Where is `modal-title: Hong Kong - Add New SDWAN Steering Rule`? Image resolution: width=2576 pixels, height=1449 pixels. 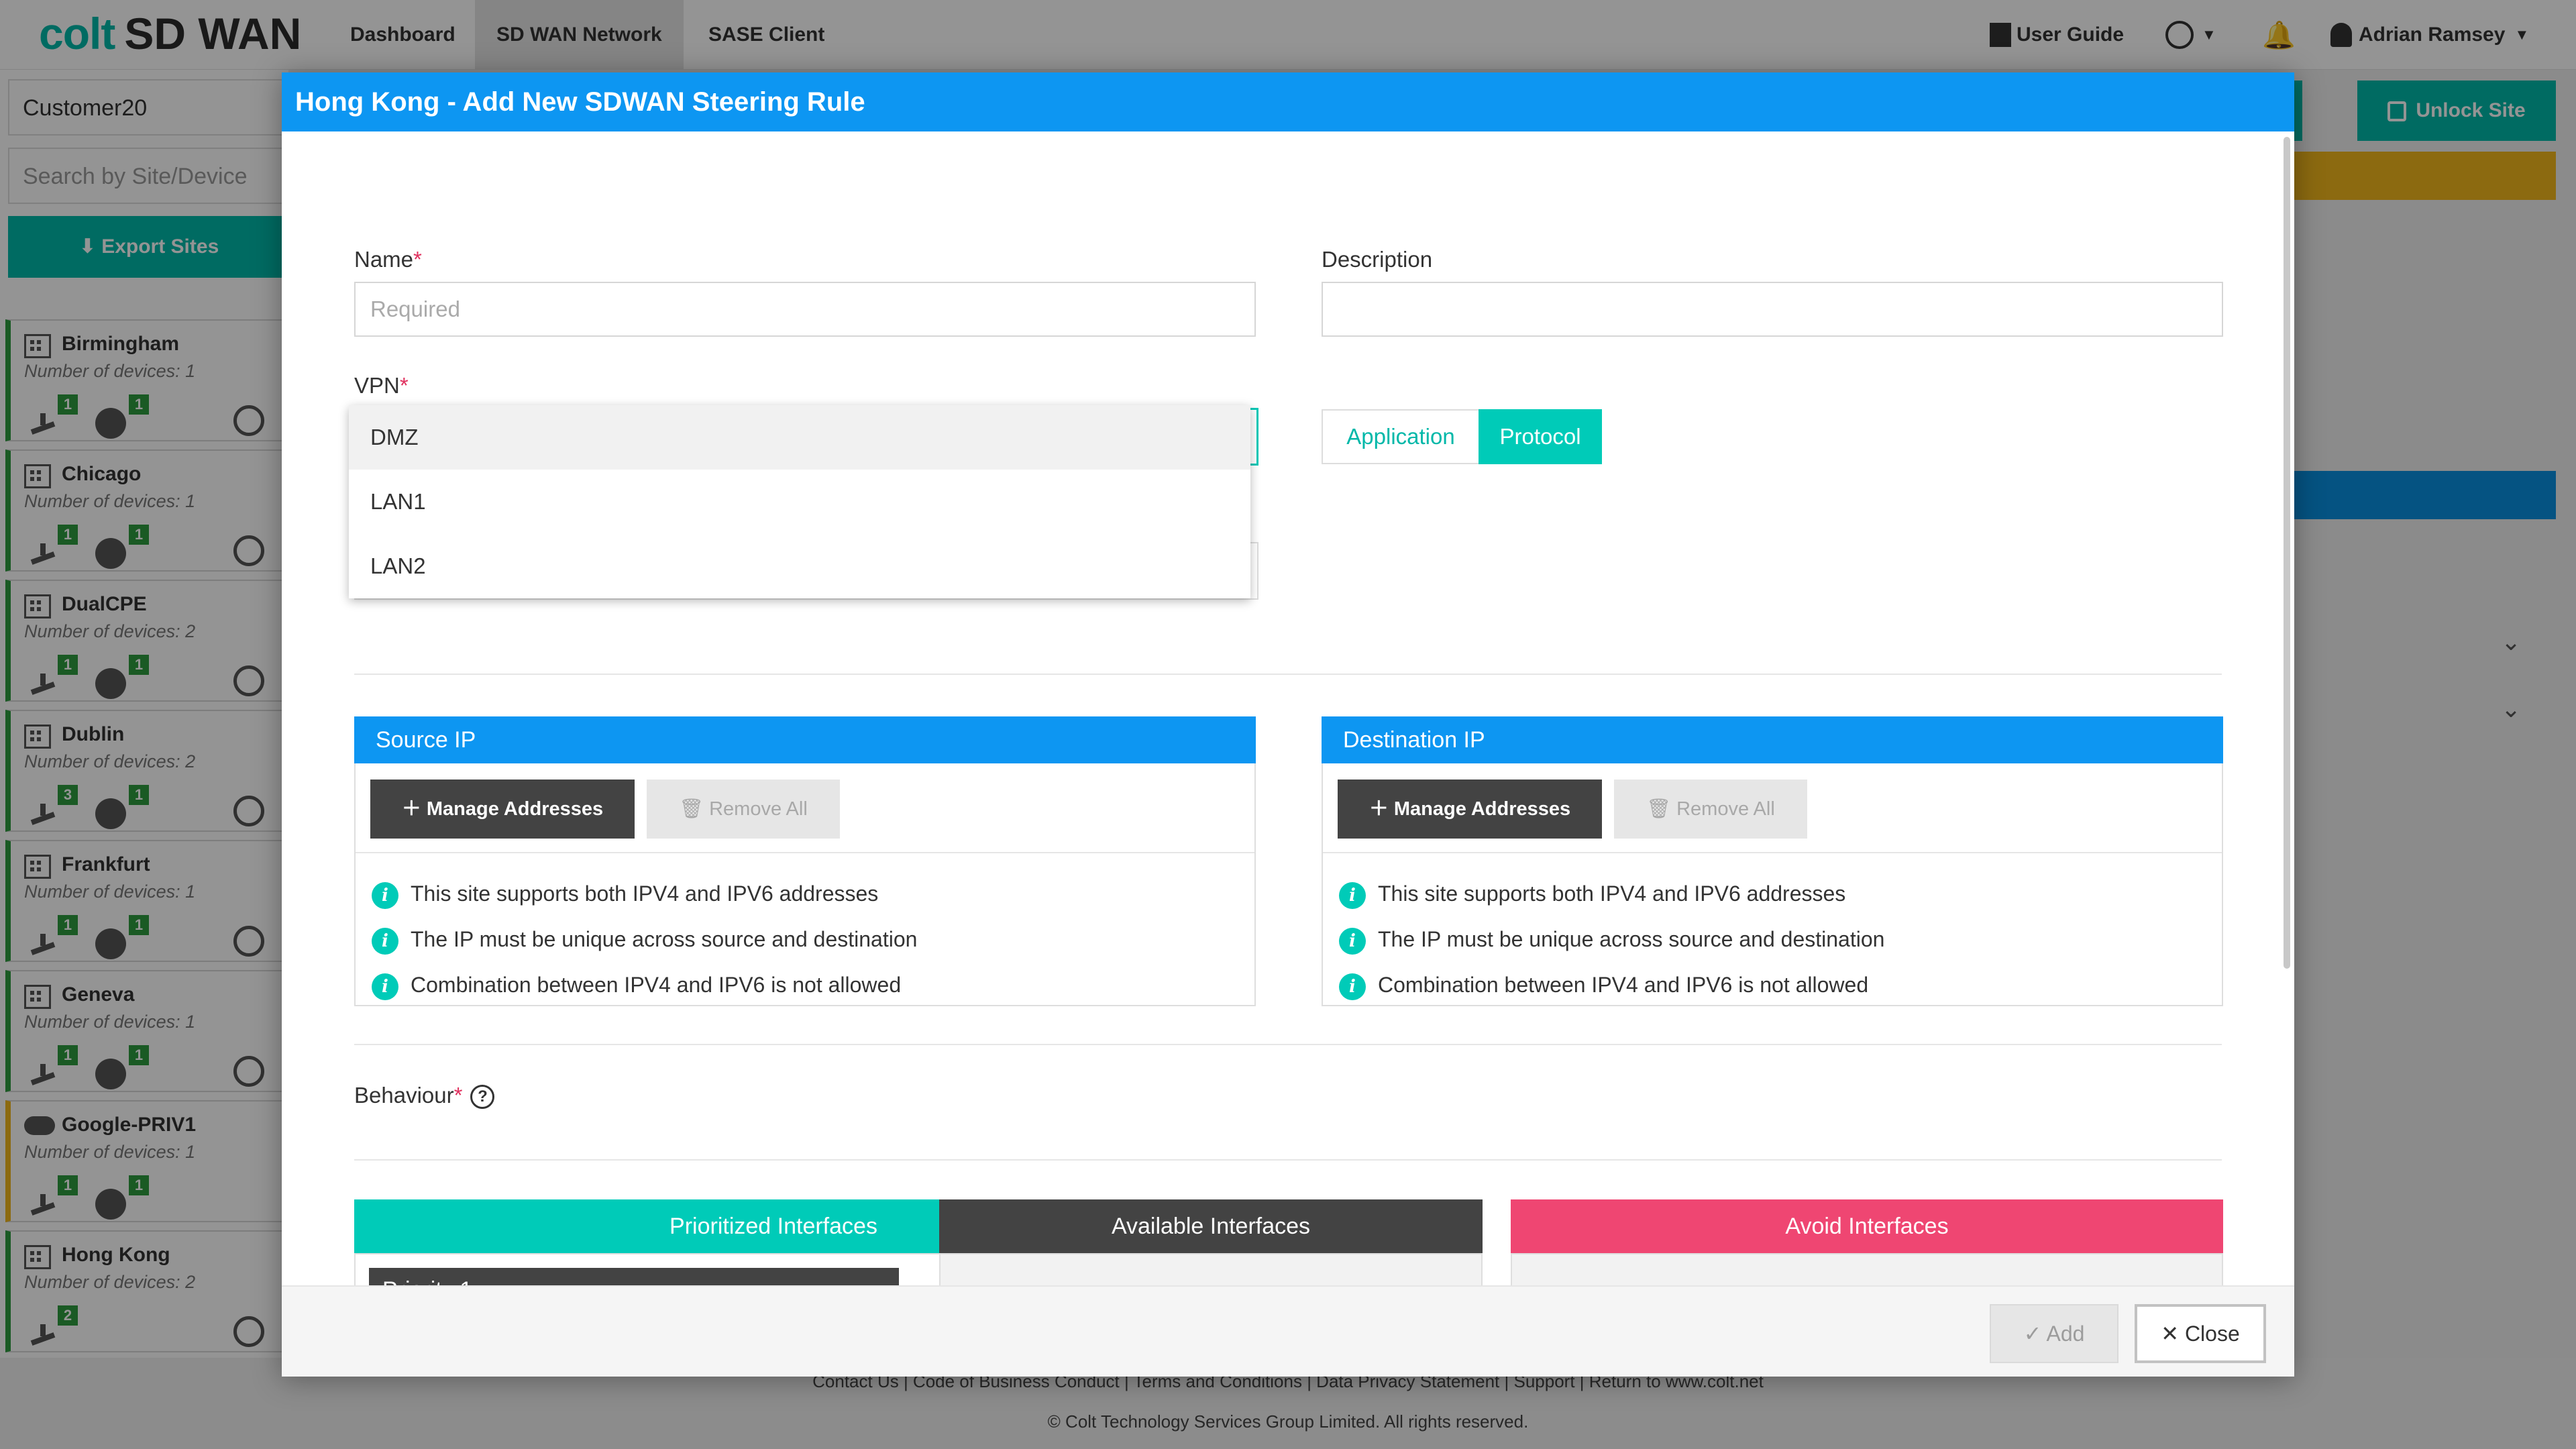 modal-title: Hong Kong - Add New SDWAN Steering Rule is located at coordinates (1288, 101).